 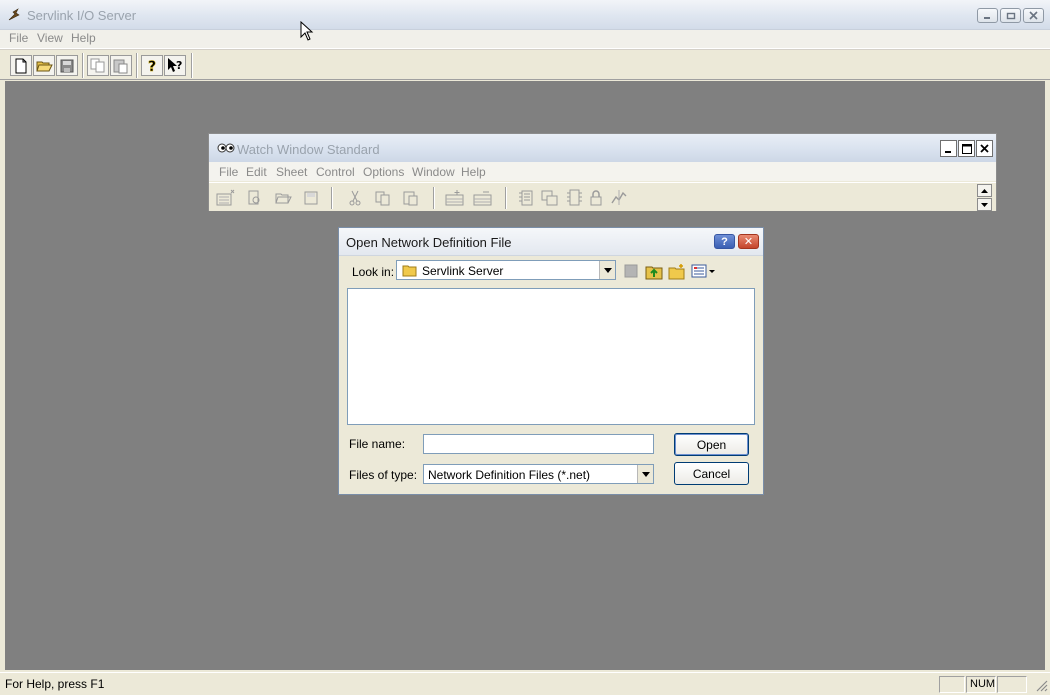 I want to click on open-folder-icon, so click(x=283, y=198).